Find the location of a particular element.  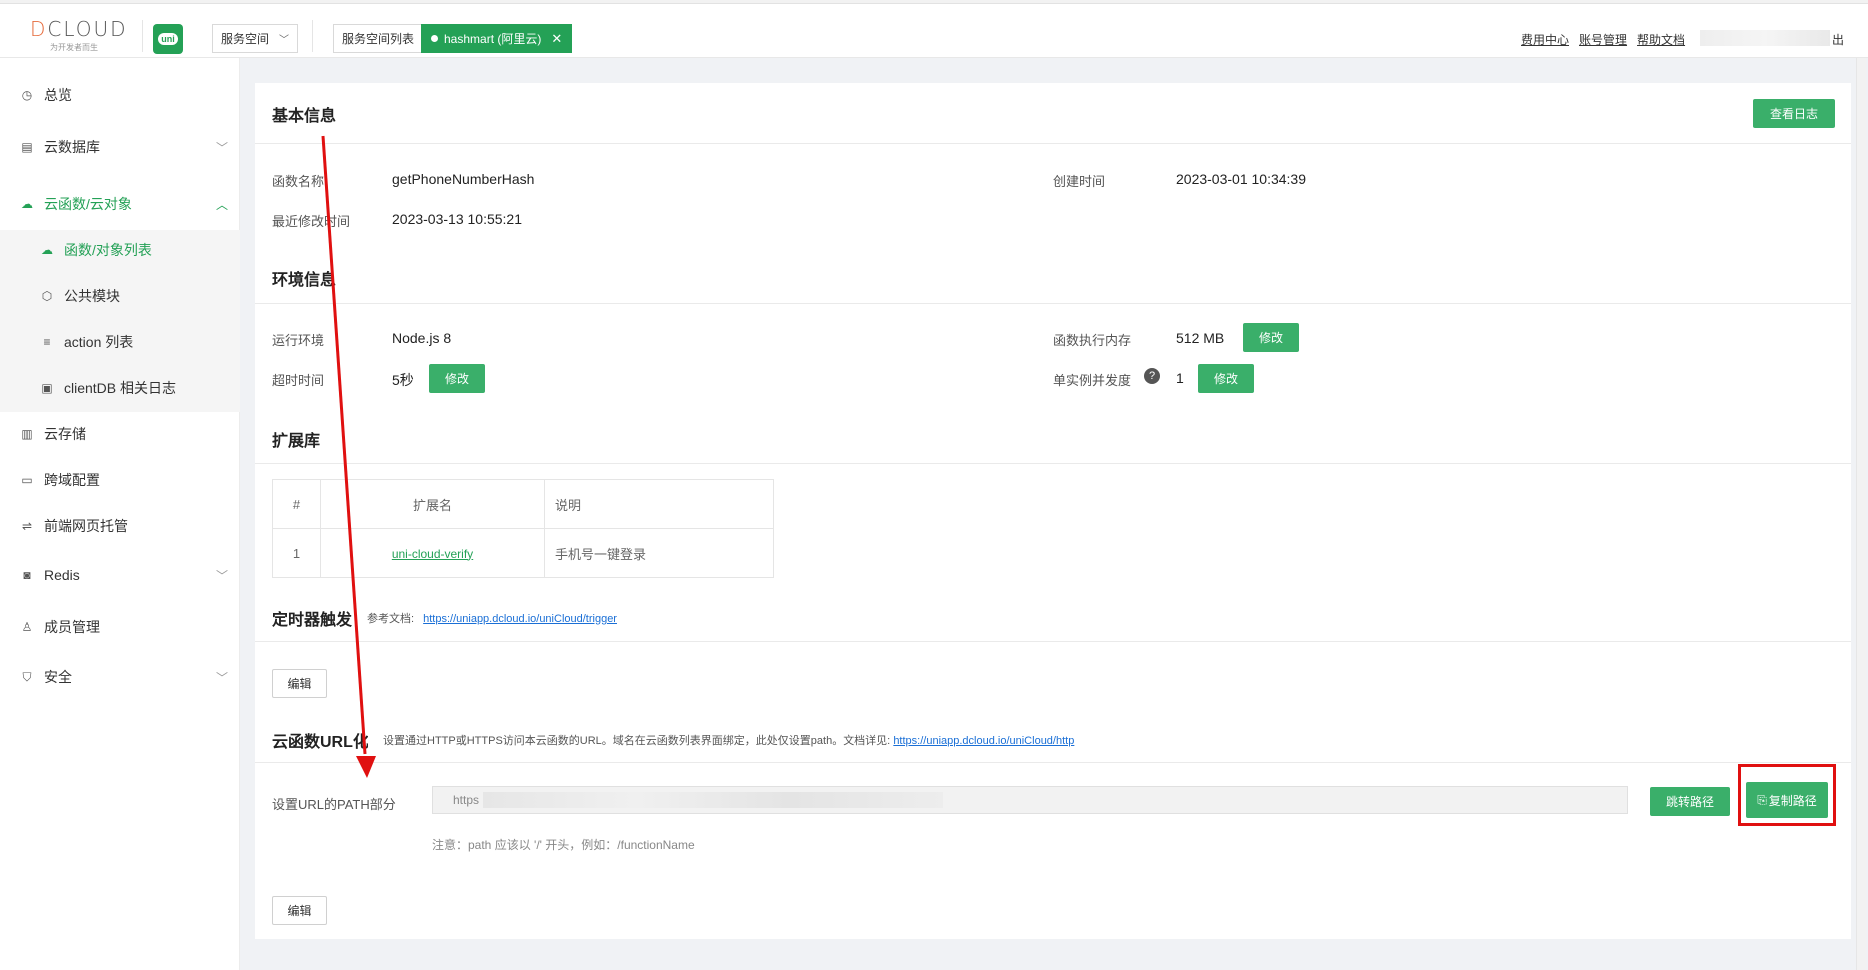

env-info-title: 环境信息 is located at coordinates (304, 280).